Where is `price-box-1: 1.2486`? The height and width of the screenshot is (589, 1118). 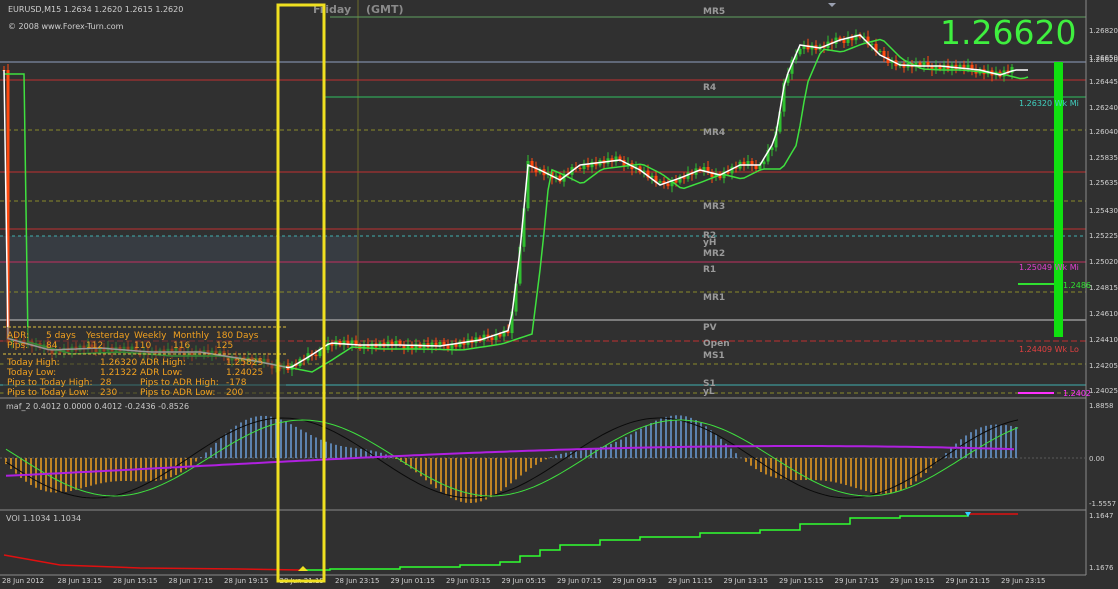
price-box-1: 1.2486 is located at coordinates (1077, 285).